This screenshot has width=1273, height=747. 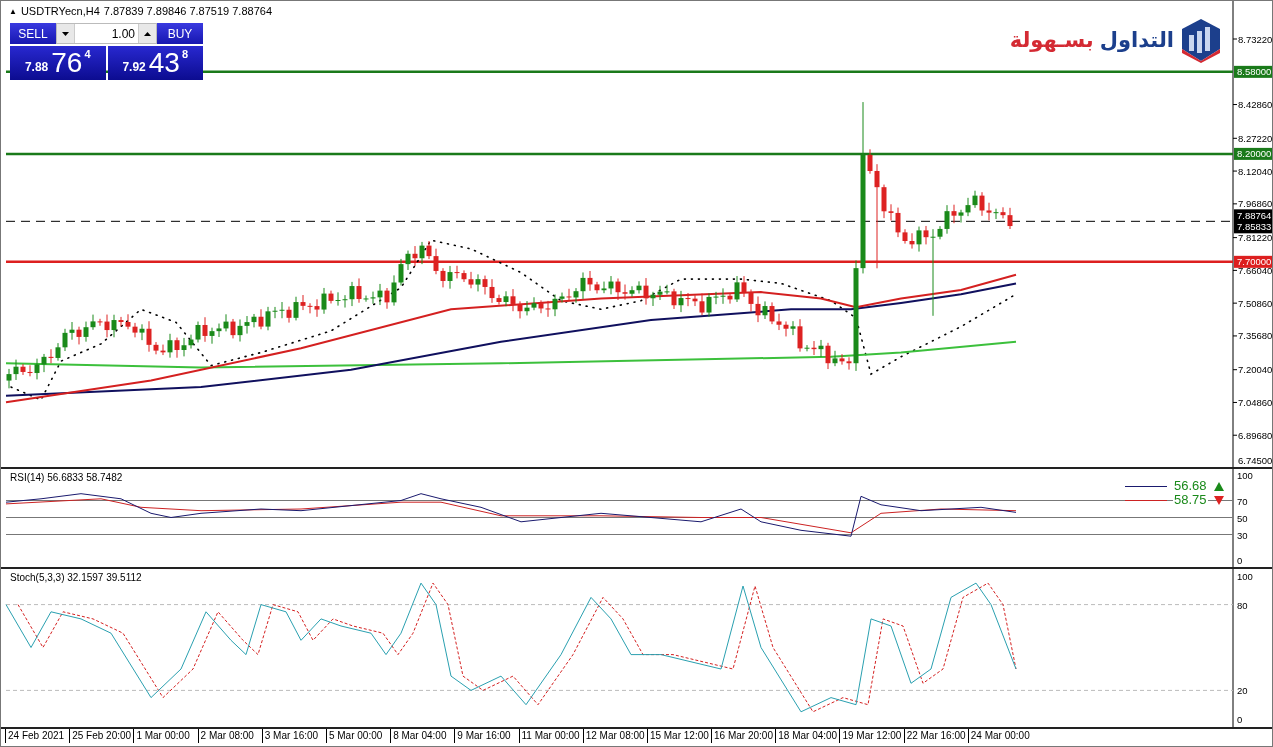 I want to click on rsi-axis-label: 30, so click(x=1242, y=535).